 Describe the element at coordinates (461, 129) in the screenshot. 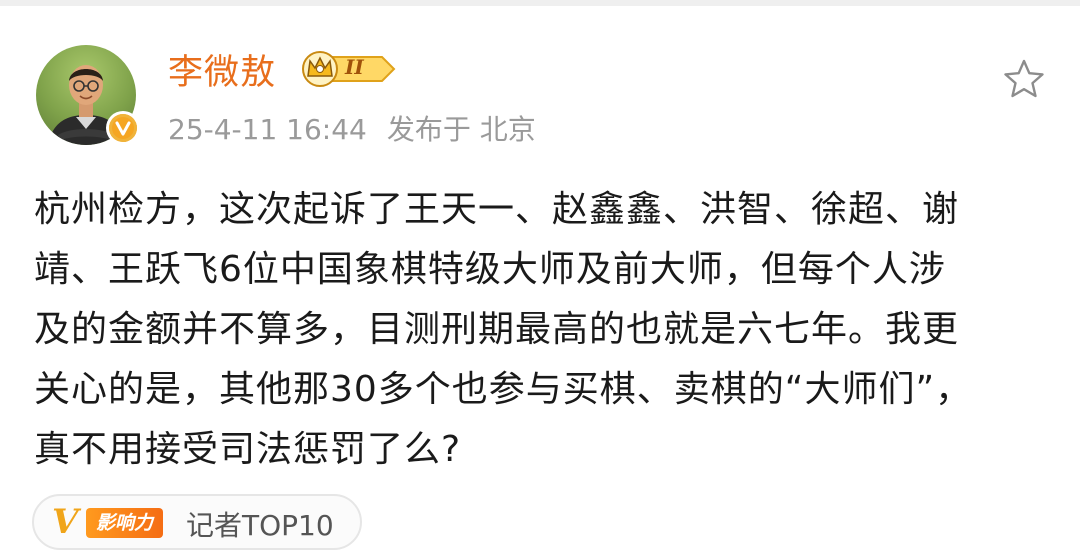

I see `post-location: 发布于 北京` at that location.